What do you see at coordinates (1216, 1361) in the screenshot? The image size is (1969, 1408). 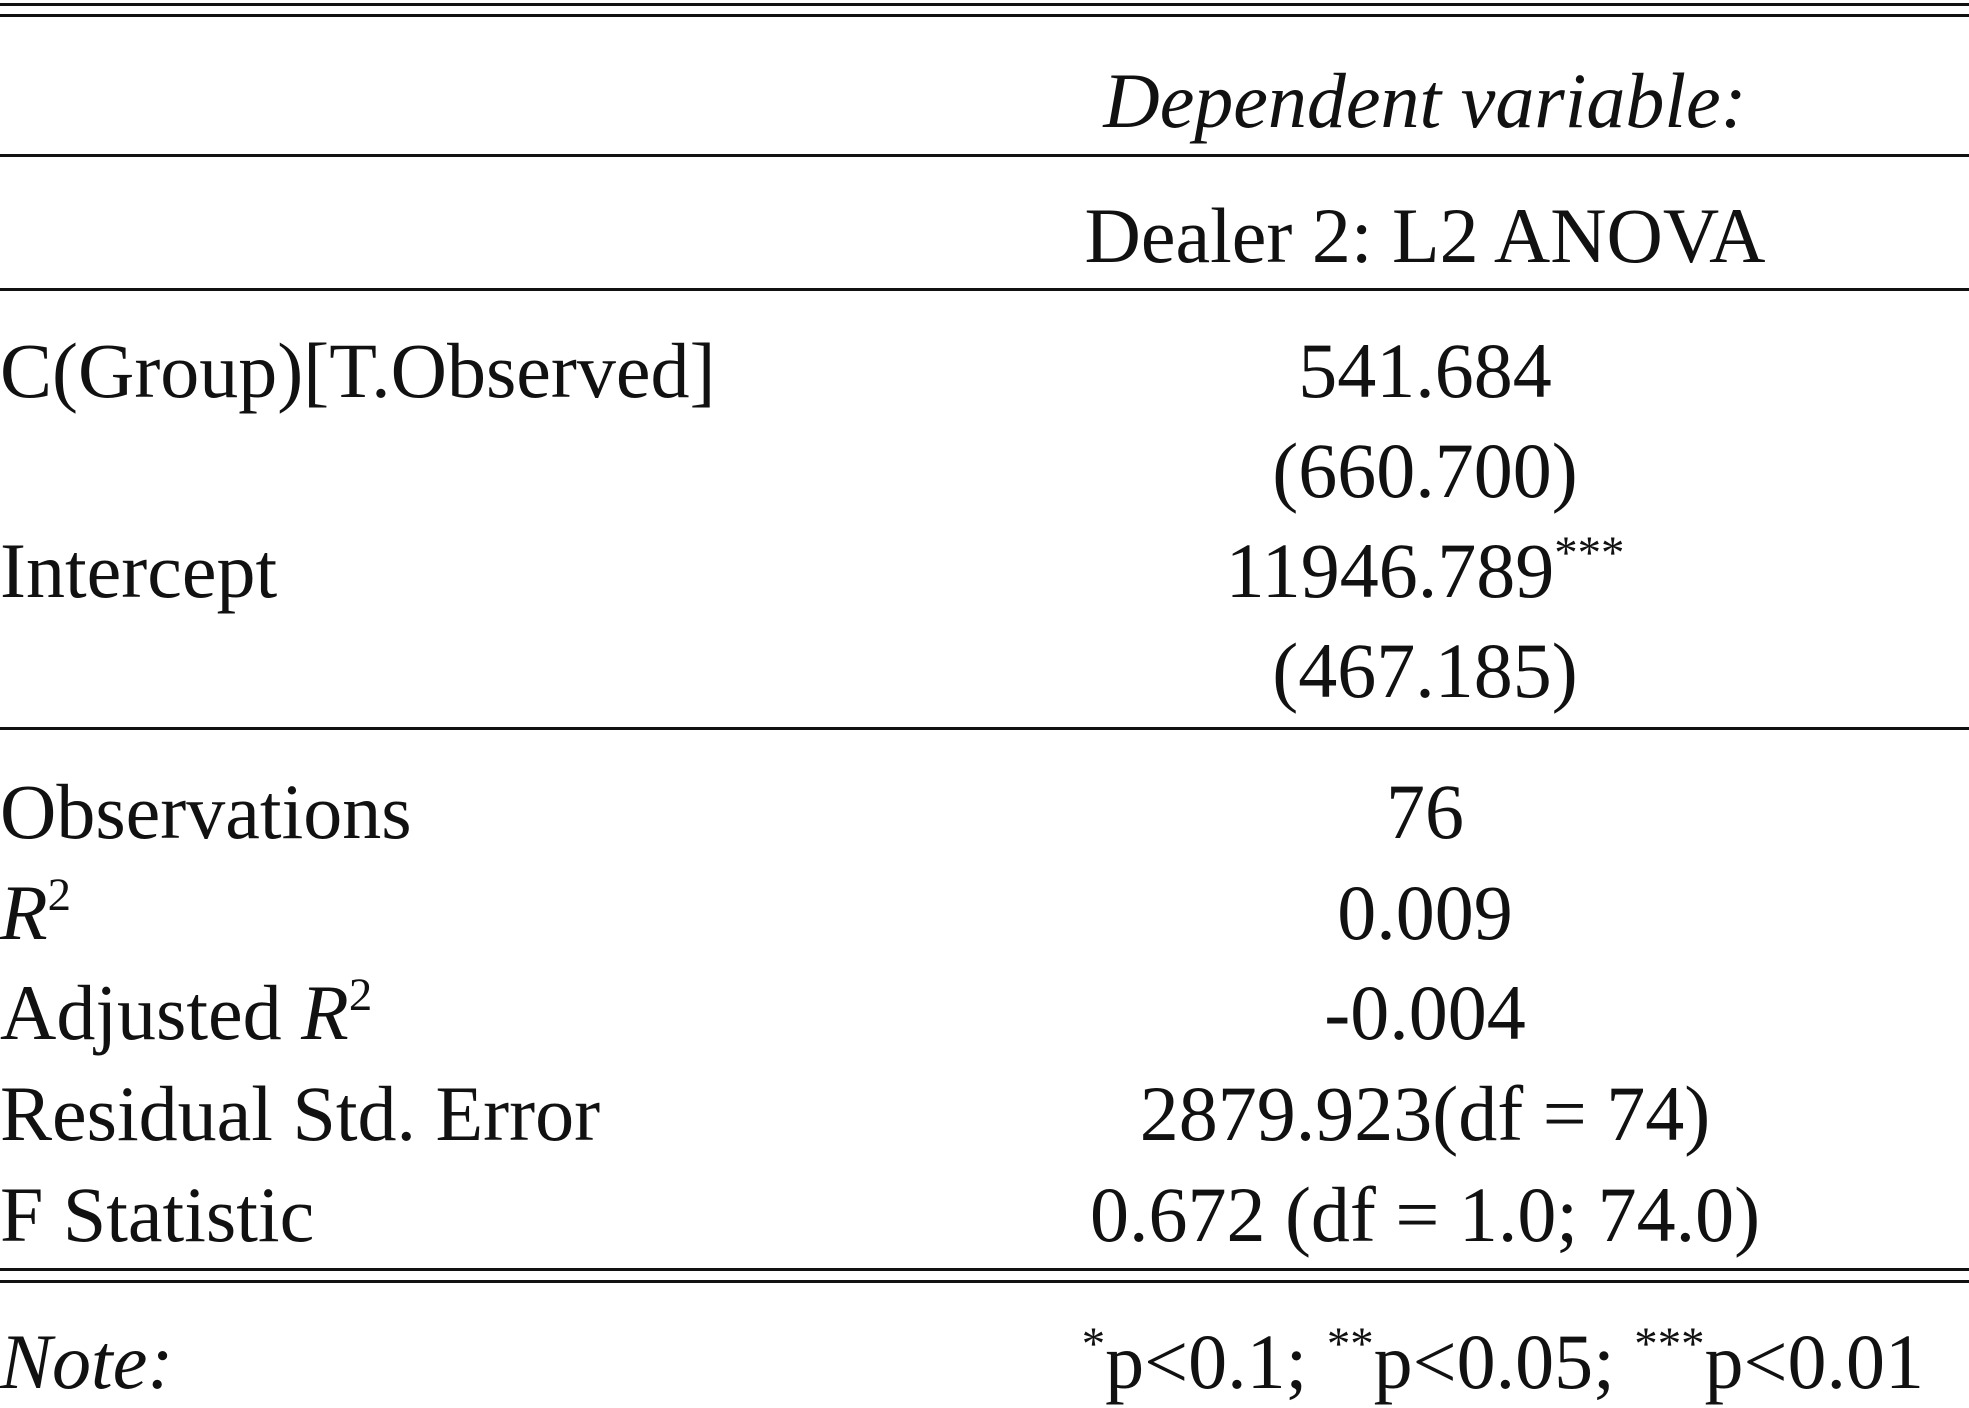 I see `note-text-1: p<0.1;` at bounding box center [1216, 1361].